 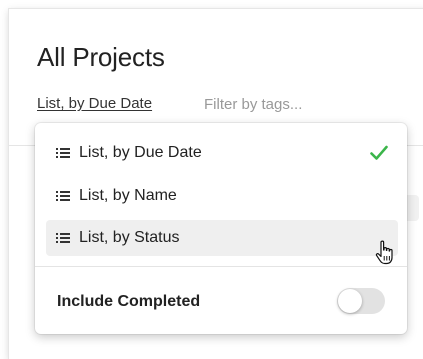 I want to click on view-mode-link: List, by Due Date, so click(x=94, y=103).